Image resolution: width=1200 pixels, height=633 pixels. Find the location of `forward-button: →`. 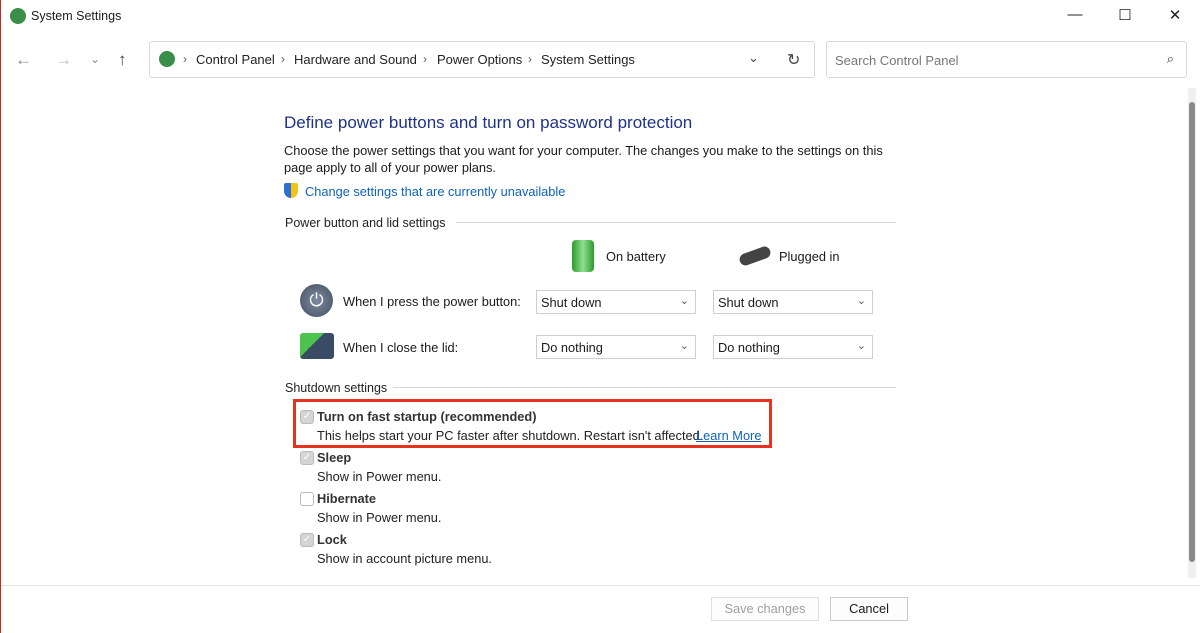

forward-button: → is located at coordinates (63, 60).